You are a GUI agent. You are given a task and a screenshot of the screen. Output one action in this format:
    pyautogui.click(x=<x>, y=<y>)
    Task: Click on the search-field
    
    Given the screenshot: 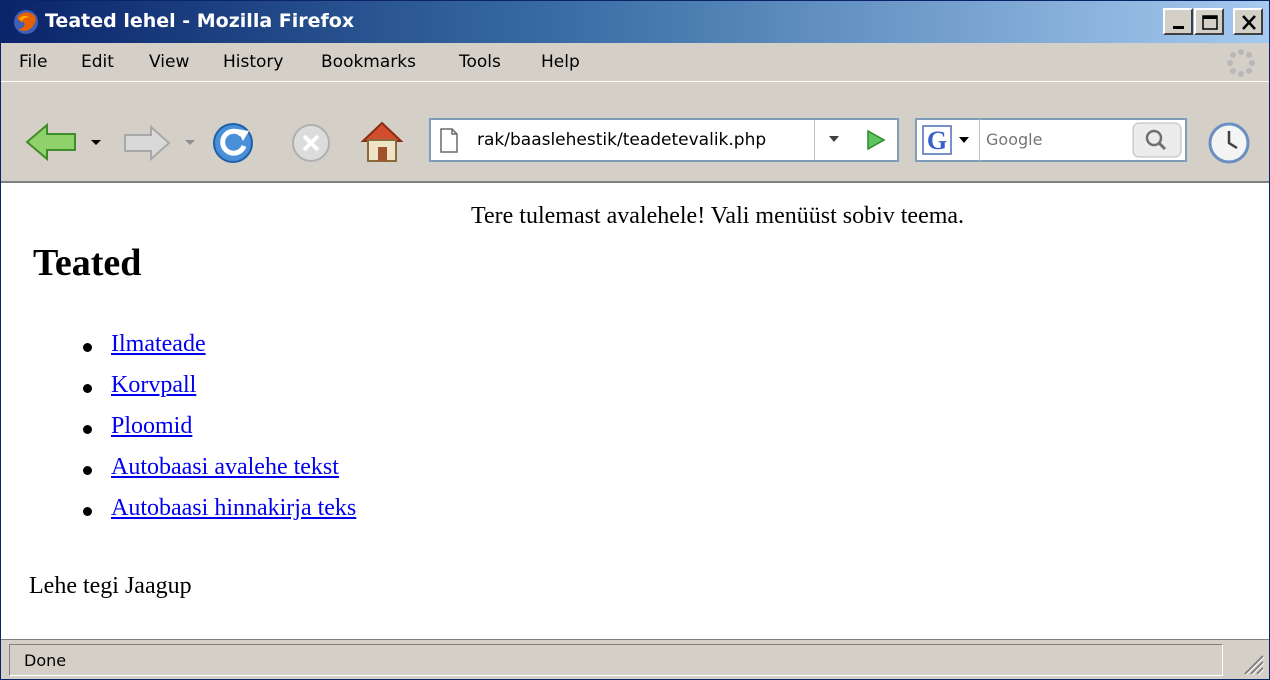 What is the action you would take?
    pyautogui.click(x=1083, y=140)
    